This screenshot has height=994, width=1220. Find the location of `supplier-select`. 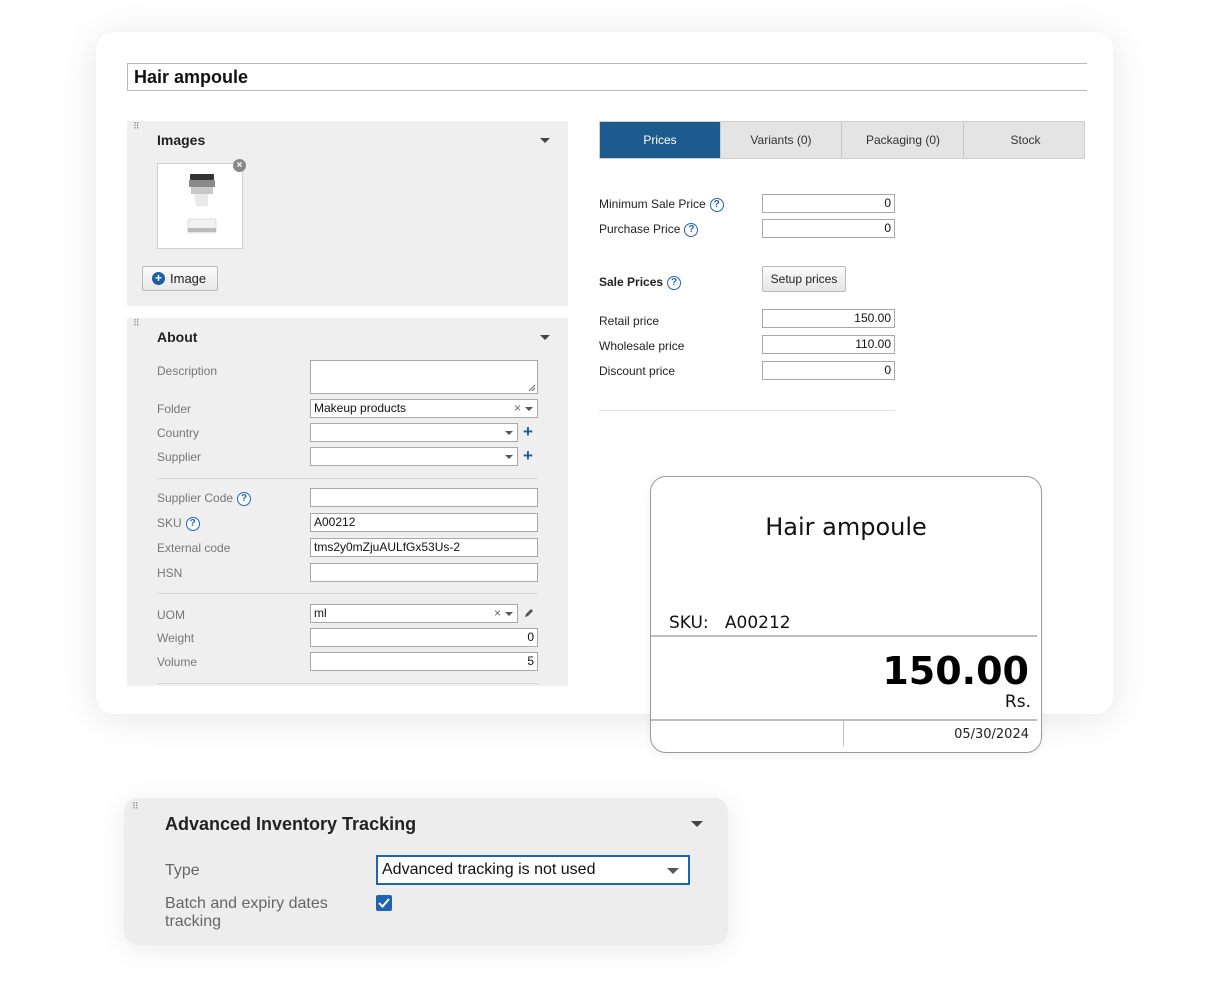

supplier-select is located at coordinates (414, 456).